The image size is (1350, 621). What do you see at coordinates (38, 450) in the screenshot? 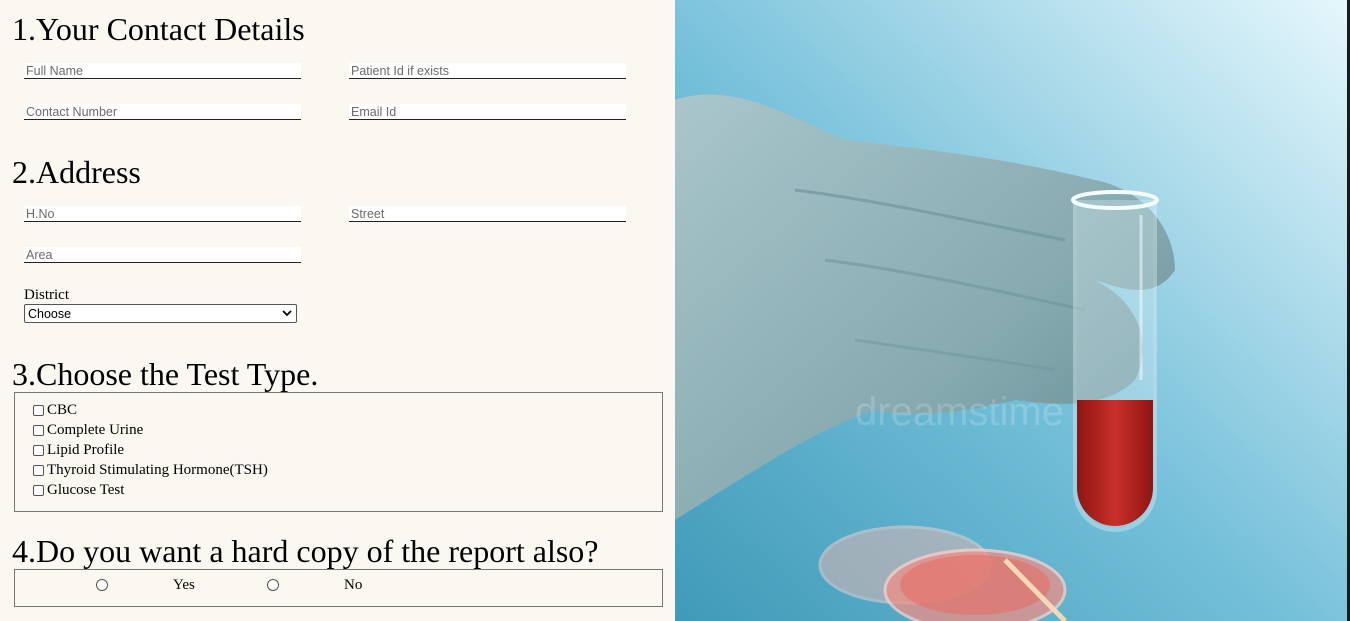
I see `lipid-profile-checkbox` at bounding box center [38, 450].